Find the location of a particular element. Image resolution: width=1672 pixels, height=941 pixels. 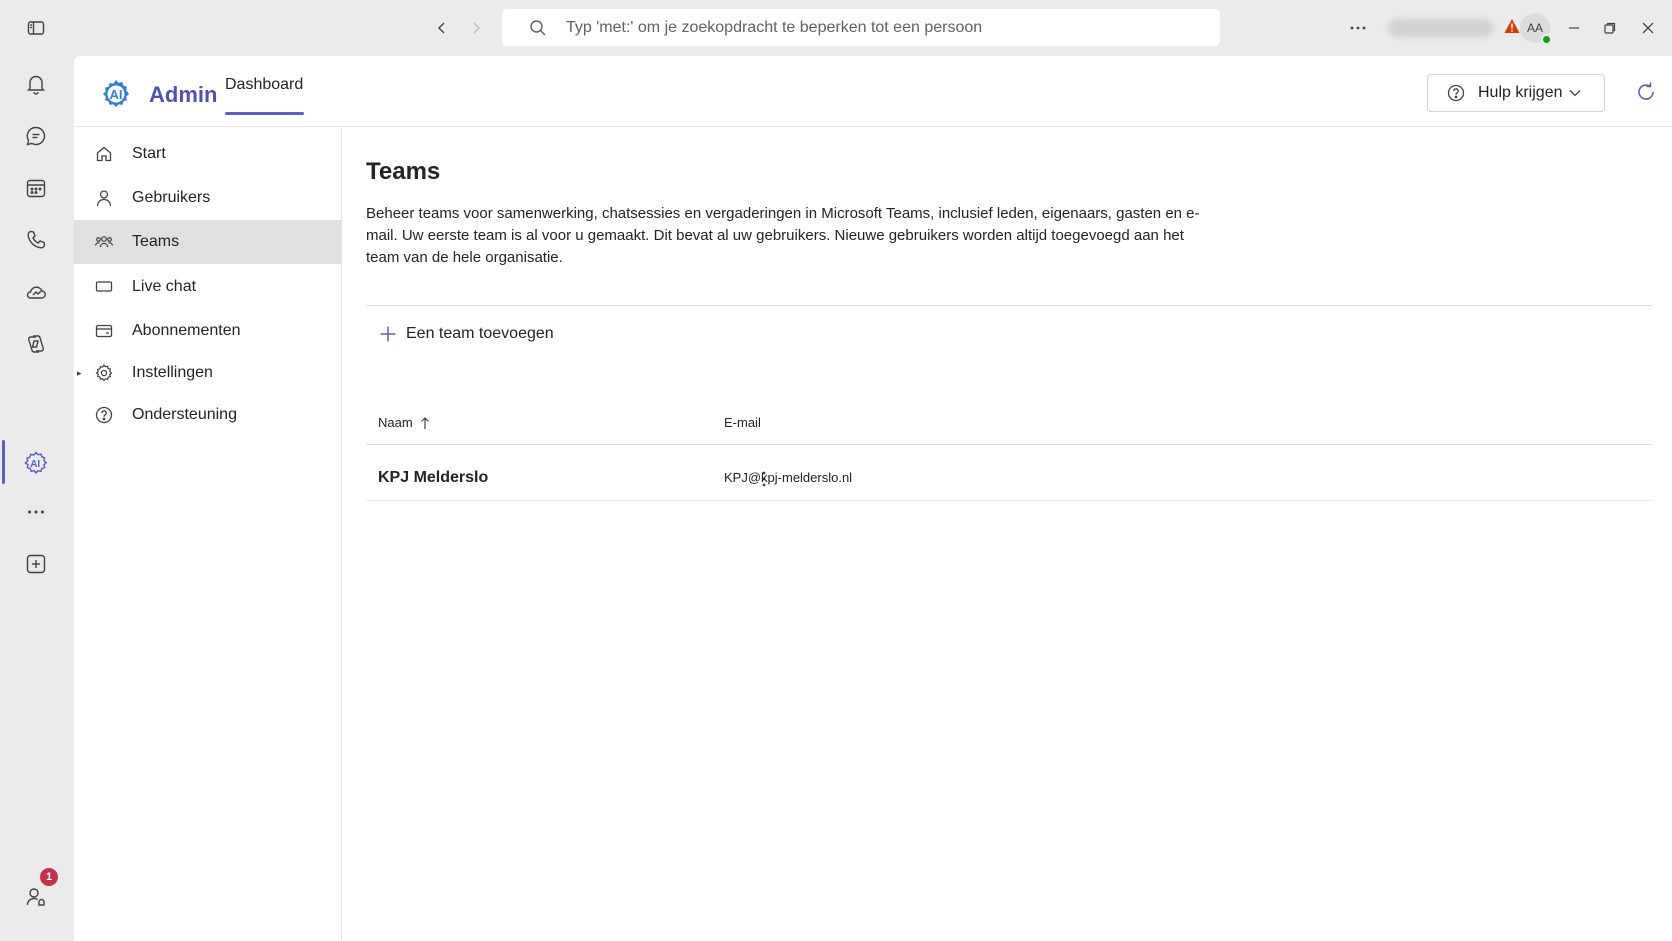

expand-caret-icon: ▸ is located at coordinates (79, 373).